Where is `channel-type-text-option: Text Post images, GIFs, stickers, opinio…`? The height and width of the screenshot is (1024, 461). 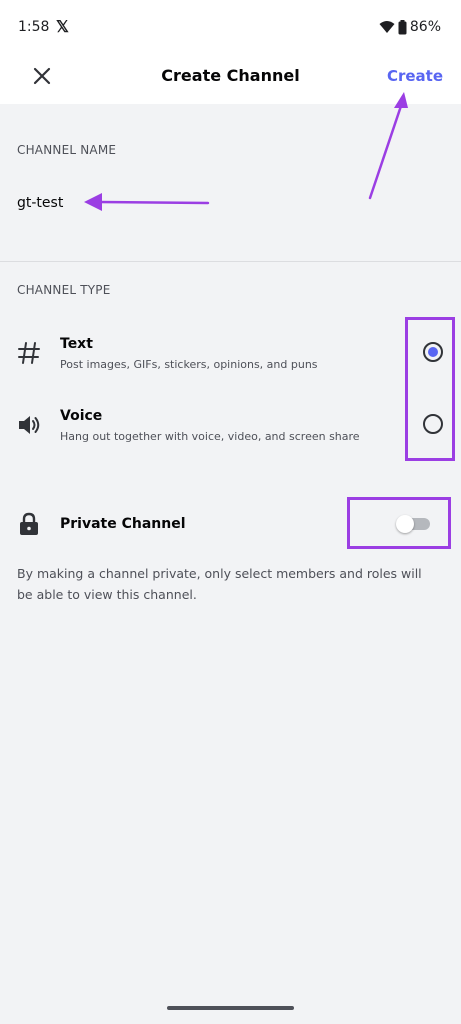 channel-type-text-option: Text Post images, GIFs, stickers, opinio… is located at coordinates (230, 362).